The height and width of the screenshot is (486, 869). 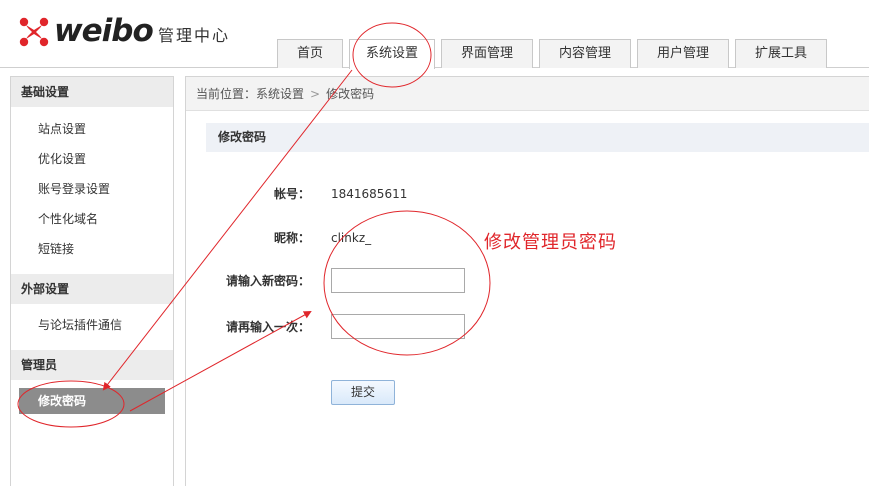 What do you see at coordinates (267, 281) in the screenshot?
I see `new-password-label: 请输入新密码：` at bounding box center [267, 281].